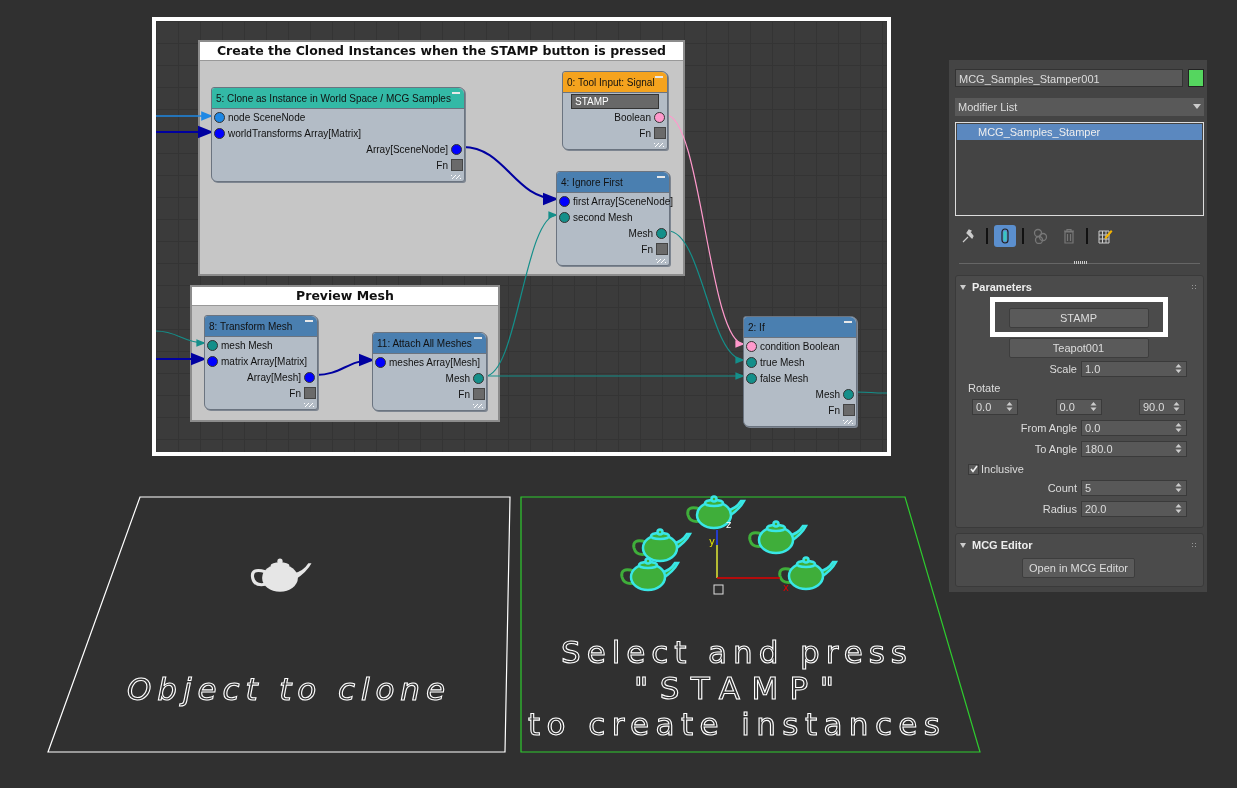  I want to click on object-picker-button: Teapot001, so click(1078, 348).